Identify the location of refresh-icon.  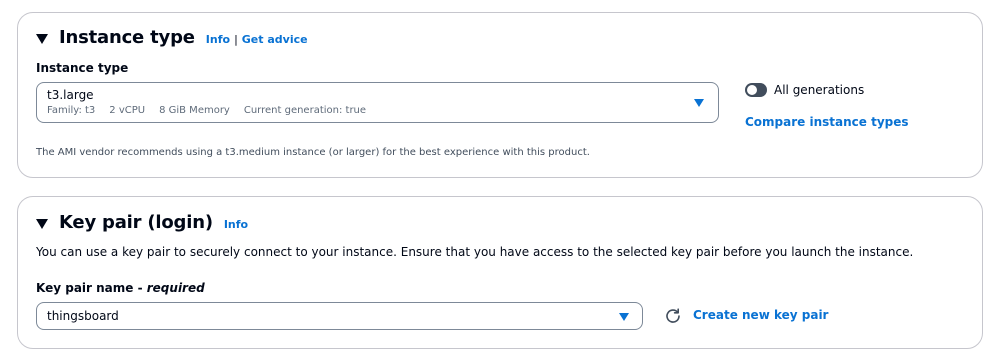
(673, 316).